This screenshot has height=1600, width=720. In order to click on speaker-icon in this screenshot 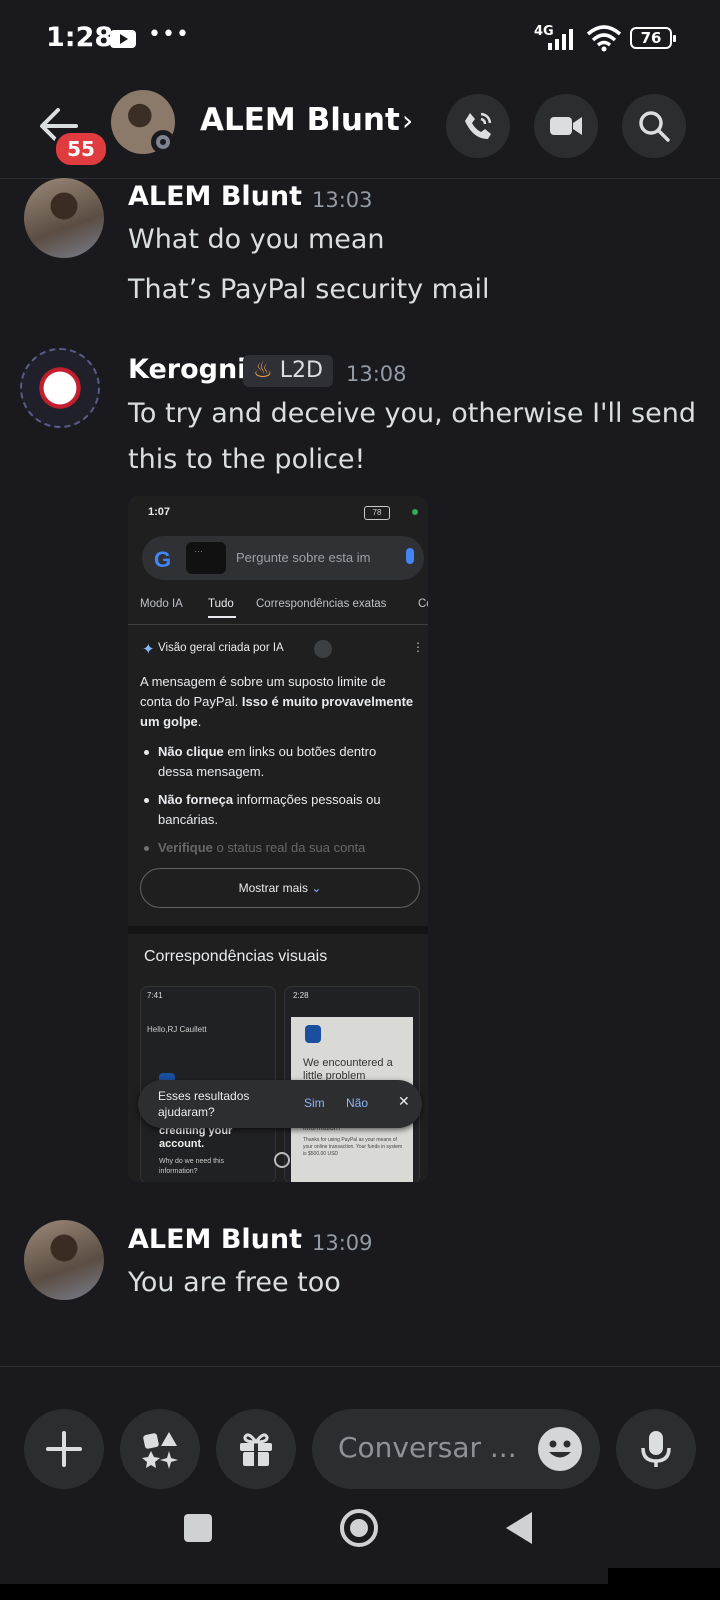, I will do `click(323, 649)`.